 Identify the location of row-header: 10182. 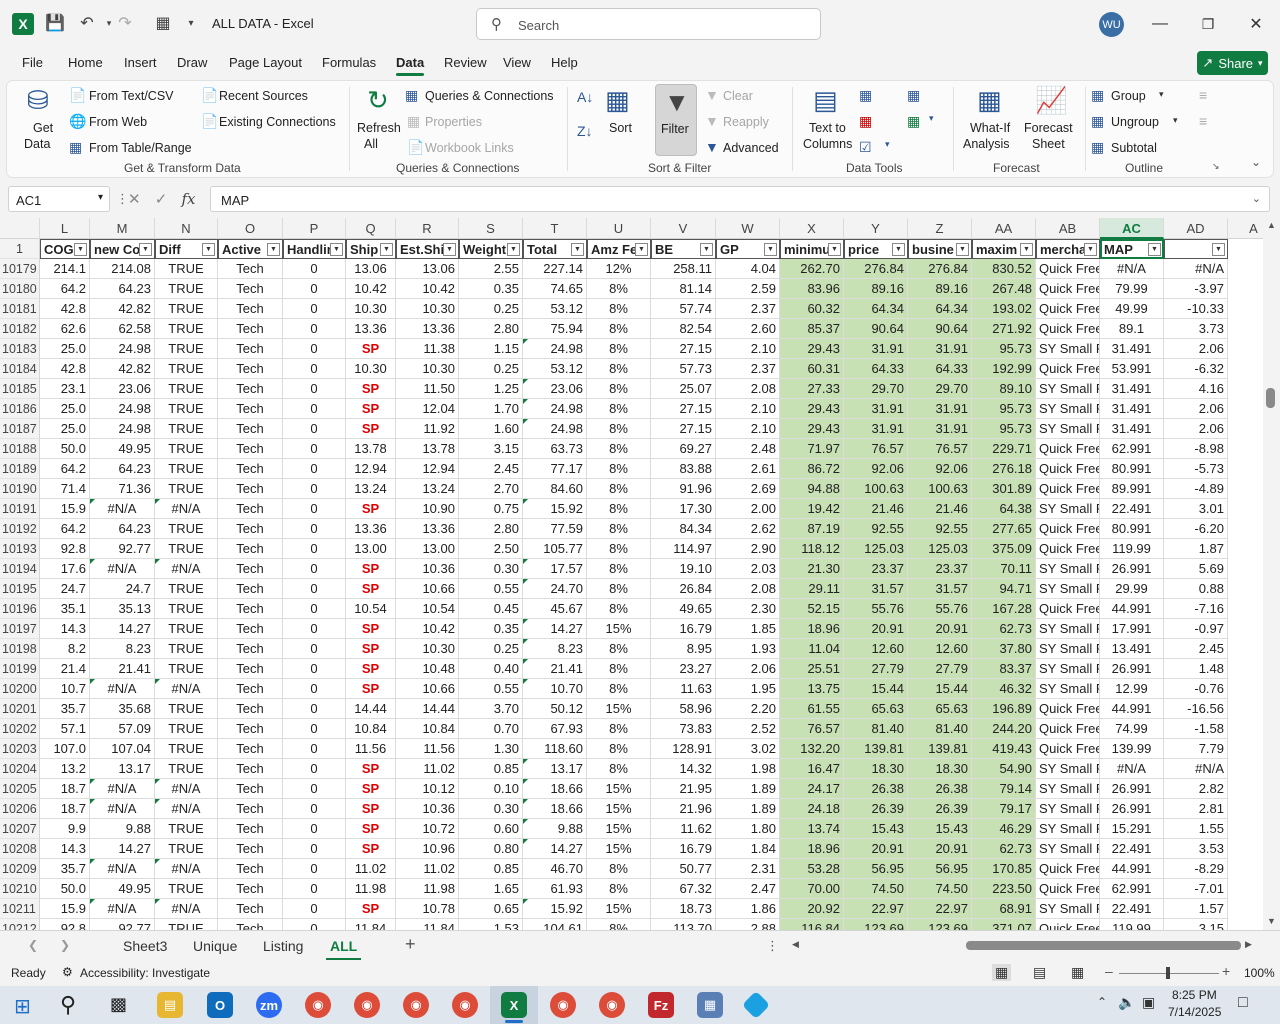
(20, 329).